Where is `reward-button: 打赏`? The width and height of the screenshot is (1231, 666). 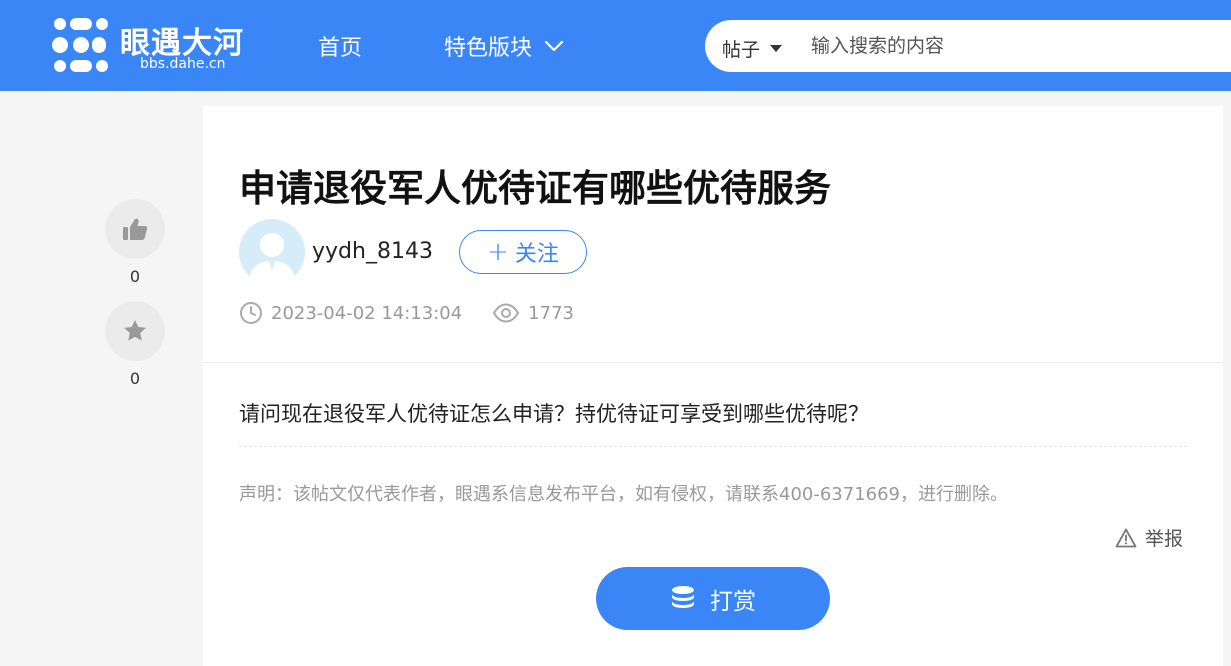 reward-button: 打赏 is located at coordinates (713, 598).